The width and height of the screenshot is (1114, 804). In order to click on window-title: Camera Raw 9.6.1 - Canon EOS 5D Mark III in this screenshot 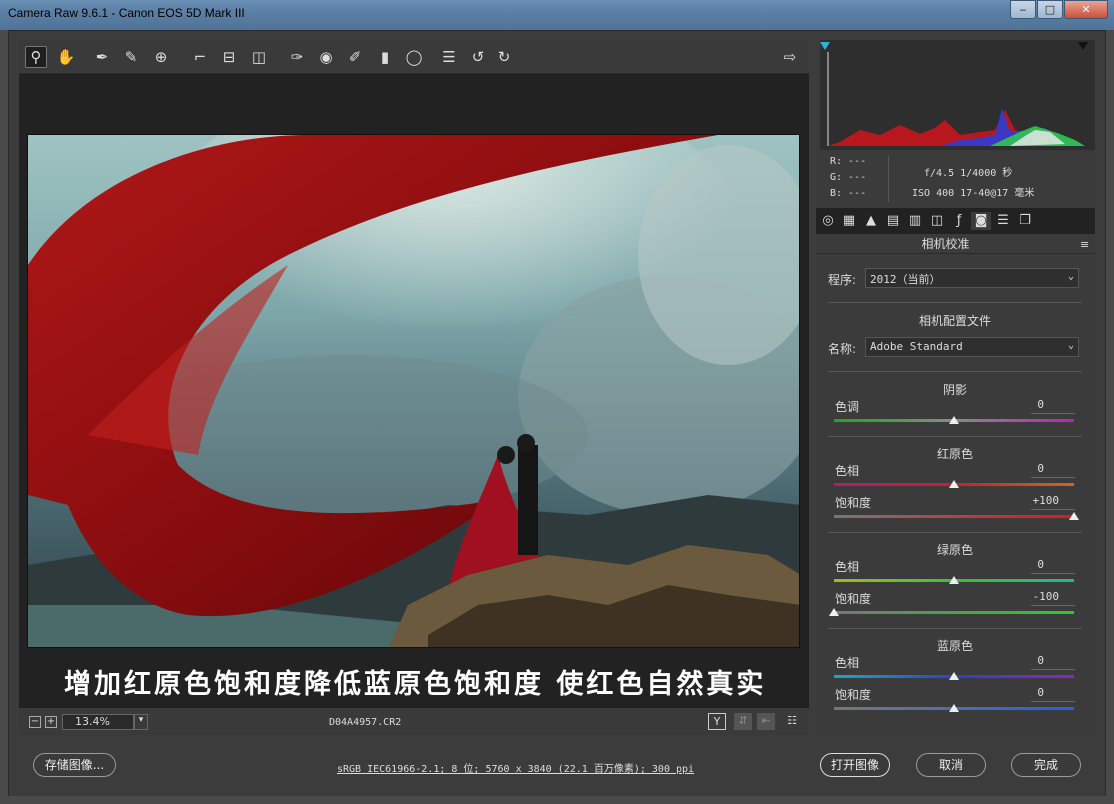, I will do `click(126, 13)`.